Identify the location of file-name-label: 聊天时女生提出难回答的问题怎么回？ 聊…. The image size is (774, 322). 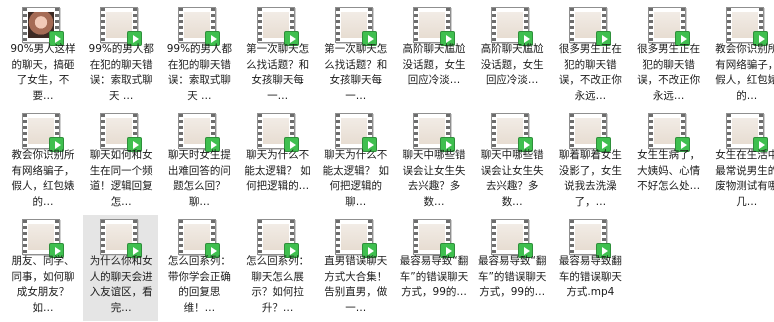
(199, 178).